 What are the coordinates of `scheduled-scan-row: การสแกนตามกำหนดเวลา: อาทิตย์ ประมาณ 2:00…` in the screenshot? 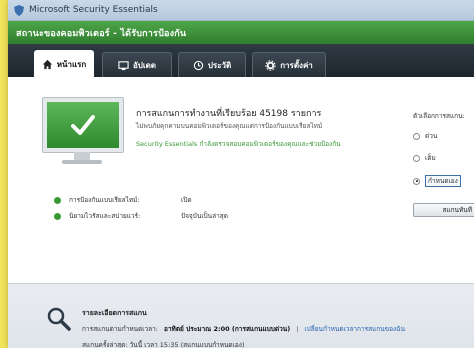 It's located at (243, 329).